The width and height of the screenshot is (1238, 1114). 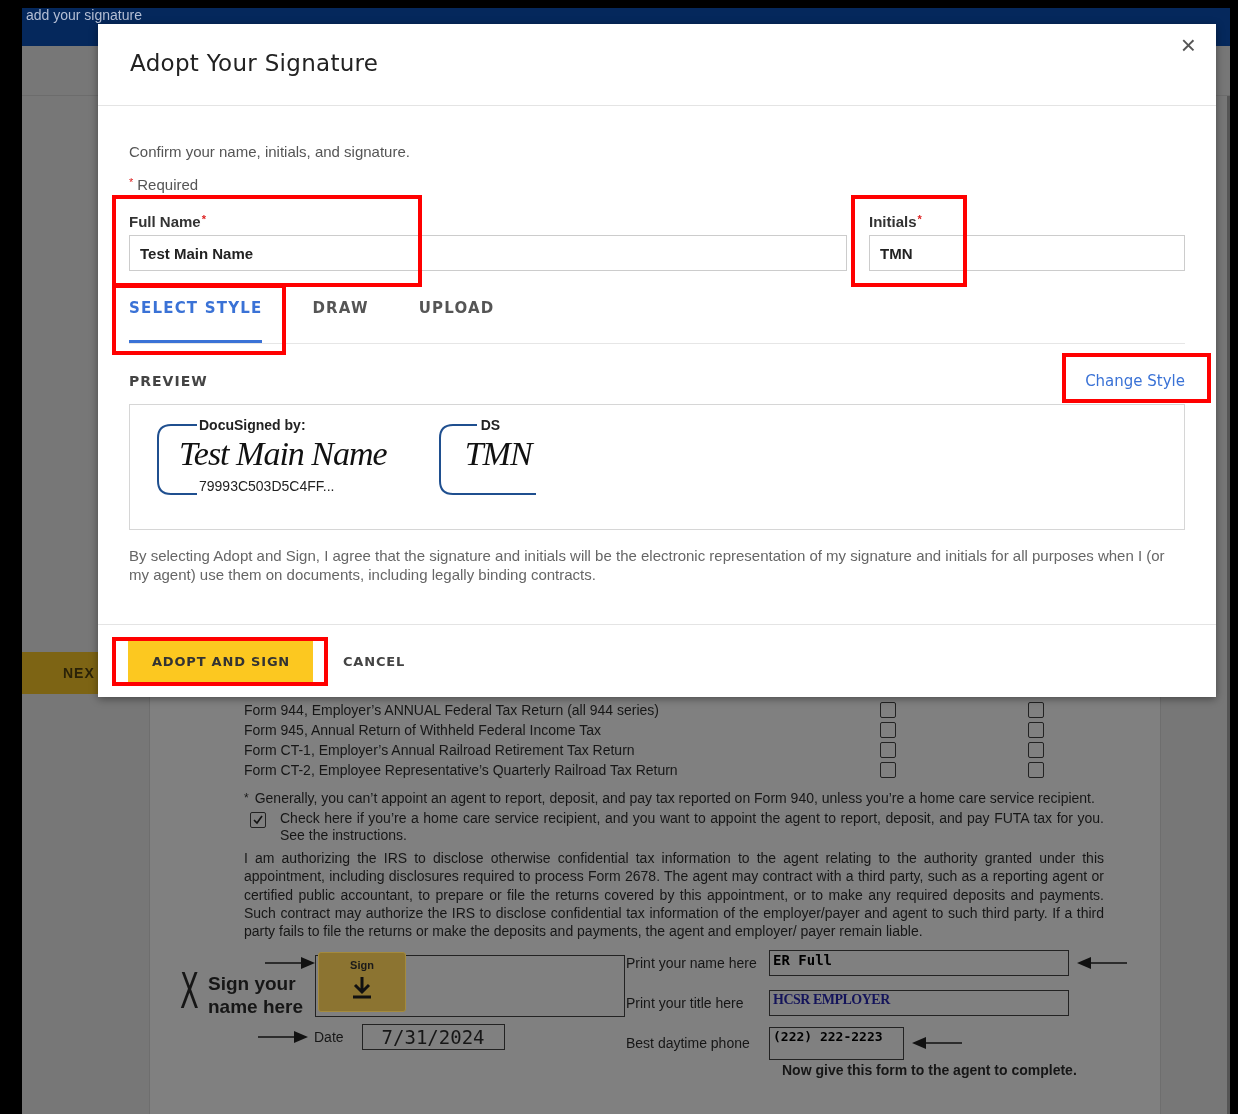 I want to click on field-label: Print your title here, so click(x=685, y=1003).